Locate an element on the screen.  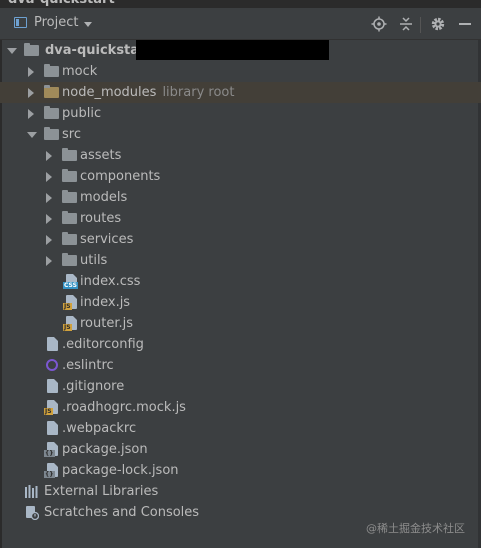
tree-item-utils: utils is located at coordinates (240, 260).